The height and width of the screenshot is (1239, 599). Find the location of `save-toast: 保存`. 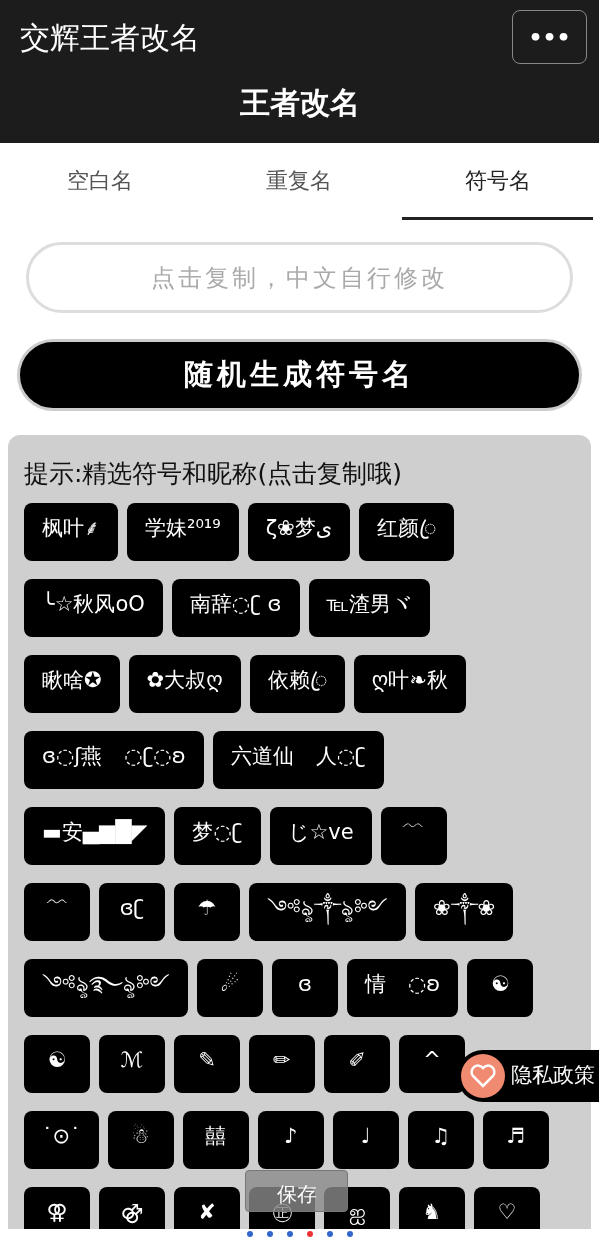

save-toast: 保存 is located at coordinates (296, 1191).